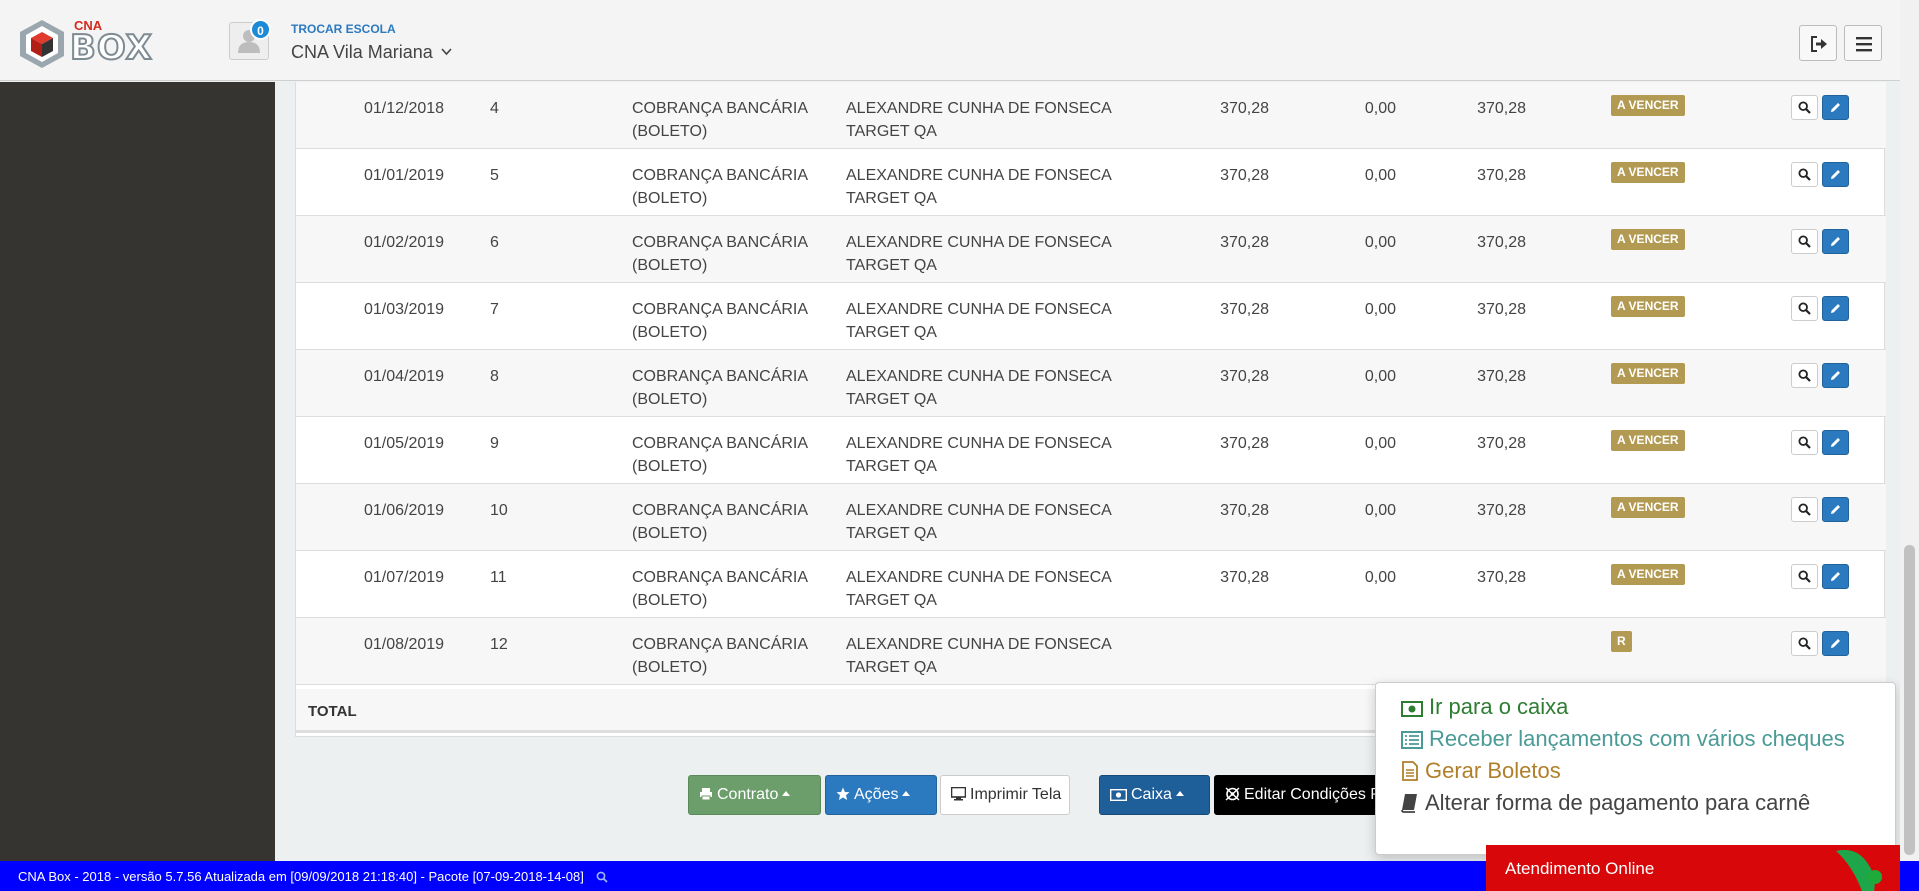 Image resolution: width=1919 pixels, height=891 pixels. I want to click on total-value: 370,28, so click(1501, 510).